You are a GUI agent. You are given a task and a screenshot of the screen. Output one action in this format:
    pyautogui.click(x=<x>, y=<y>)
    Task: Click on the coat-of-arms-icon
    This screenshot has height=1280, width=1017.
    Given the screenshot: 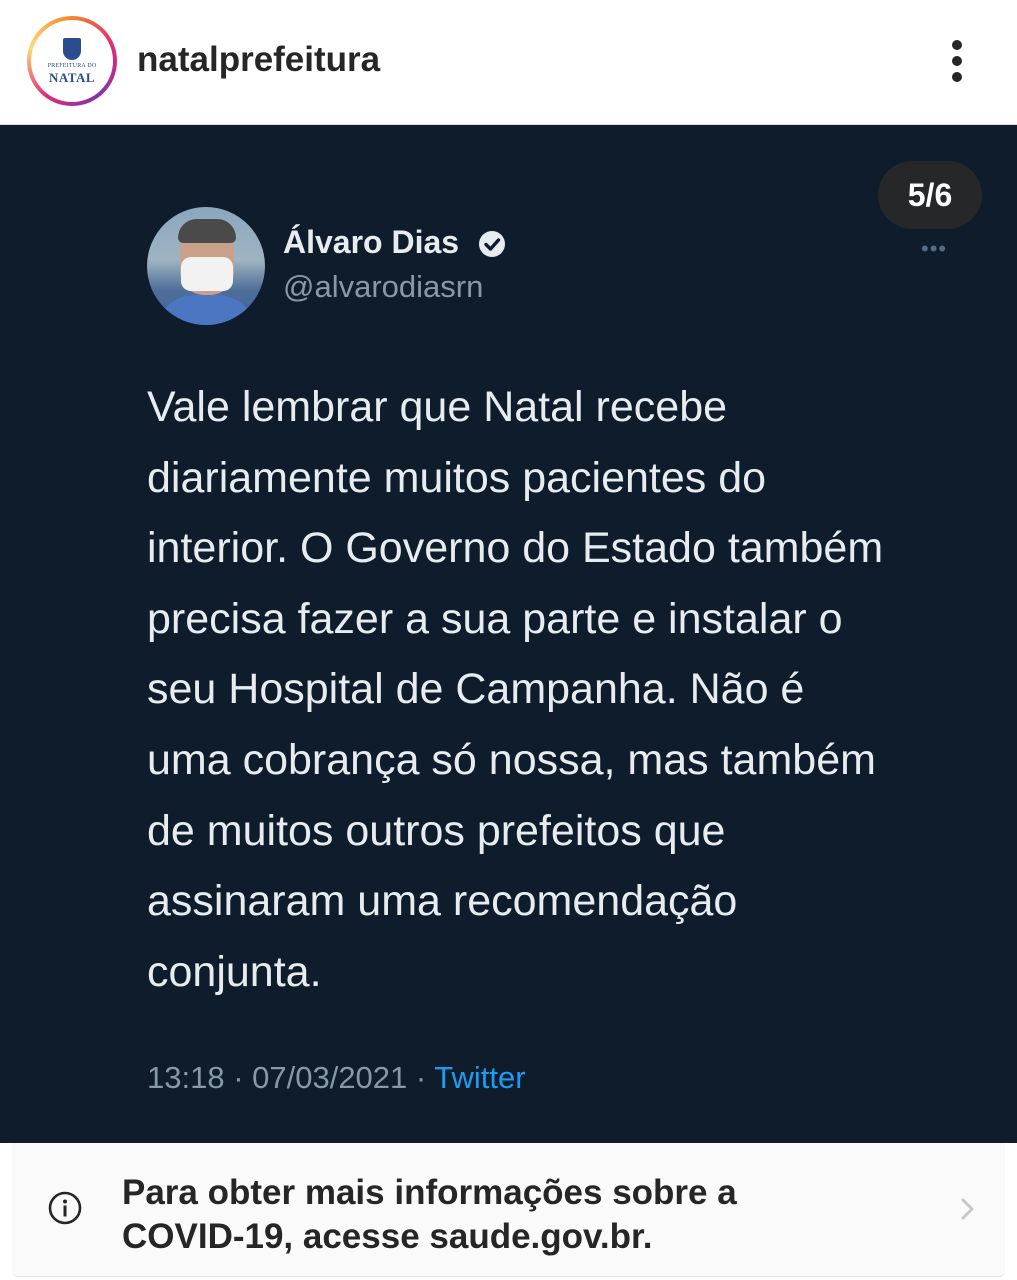 What is the action you would take?
    pyautogui.click(x=72, y=49)
    